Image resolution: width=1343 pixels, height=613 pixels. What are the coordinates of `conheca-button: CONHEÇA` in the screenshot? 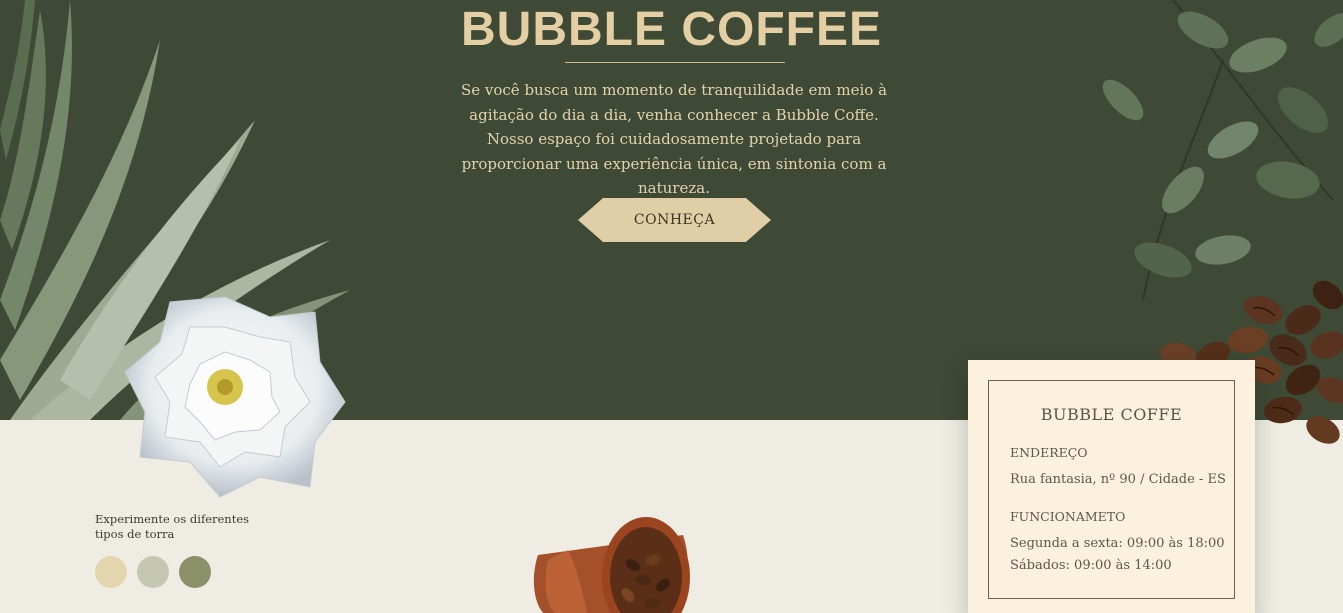 It's located at (674, 220).